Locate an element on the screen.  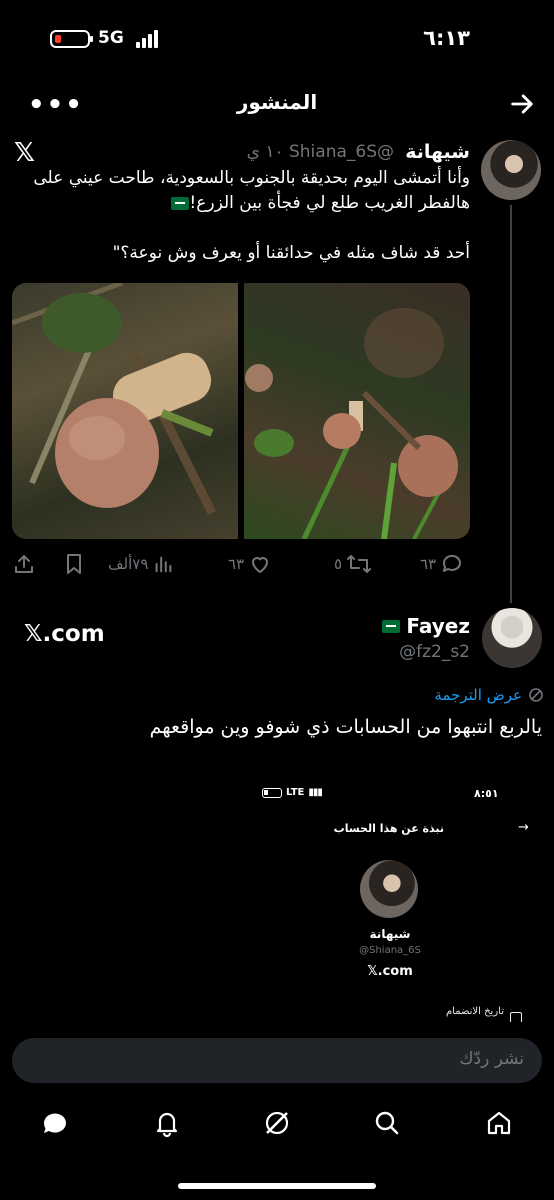
x-logo-icon: 𝕏 is located at coordinates (24, 153).